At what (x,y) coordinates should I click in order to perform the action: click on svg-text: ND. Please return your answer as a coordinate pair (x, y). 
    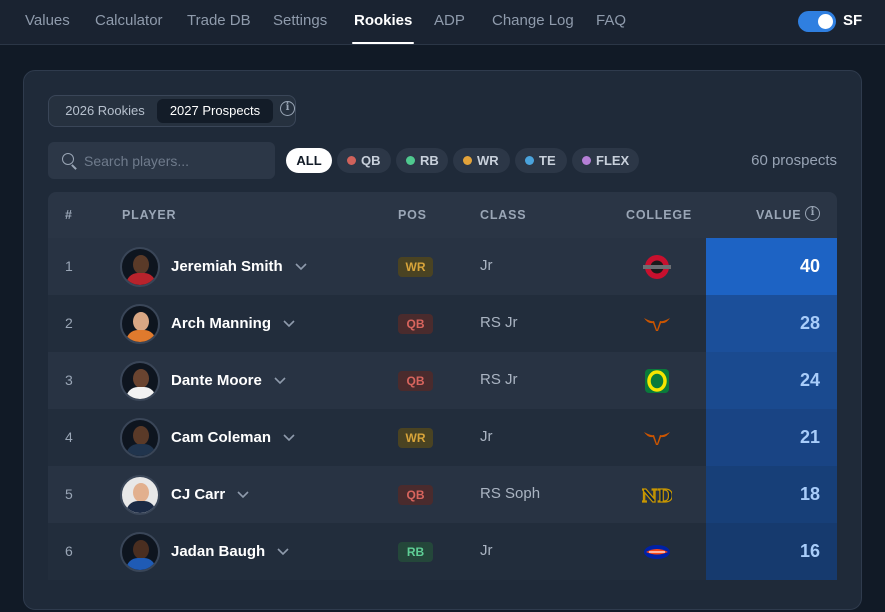
    Looking at the image, I should click on (657, 496).